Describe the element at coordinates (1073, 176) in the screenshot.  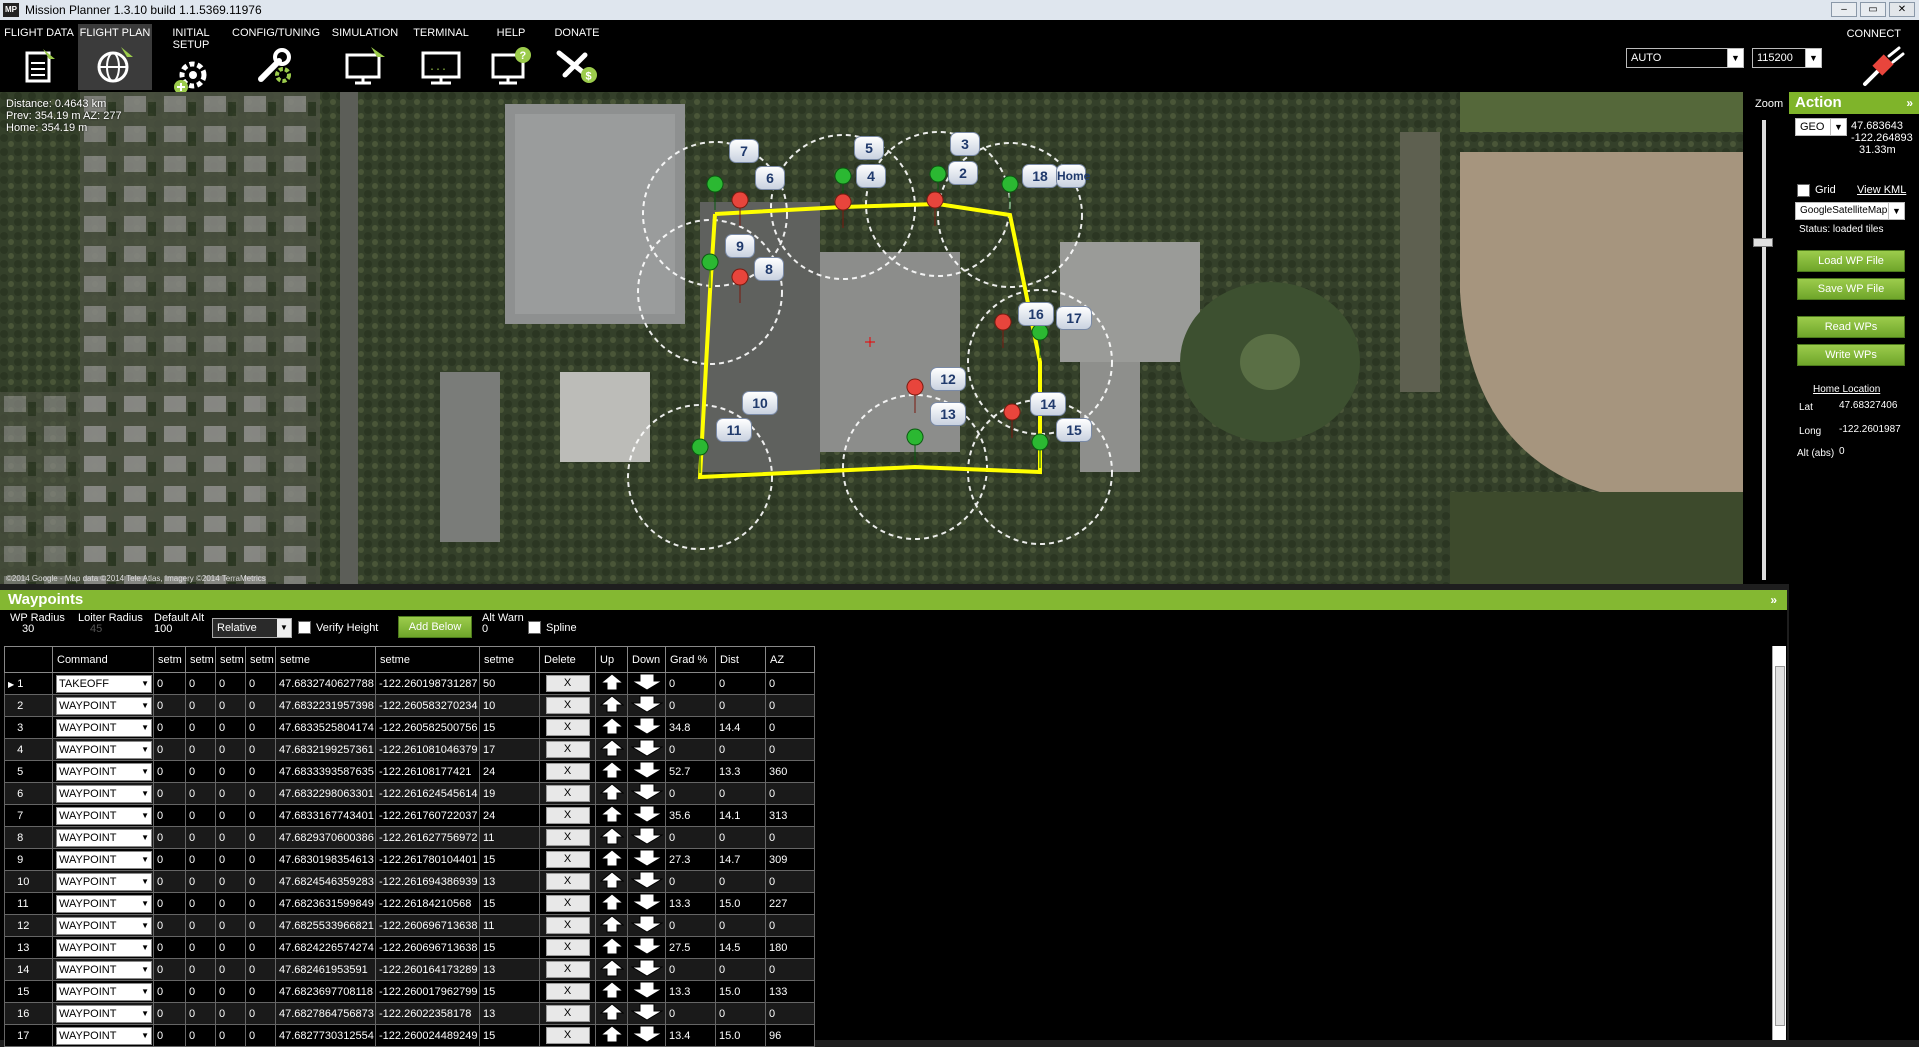
I see `home-label: Home` at that location.